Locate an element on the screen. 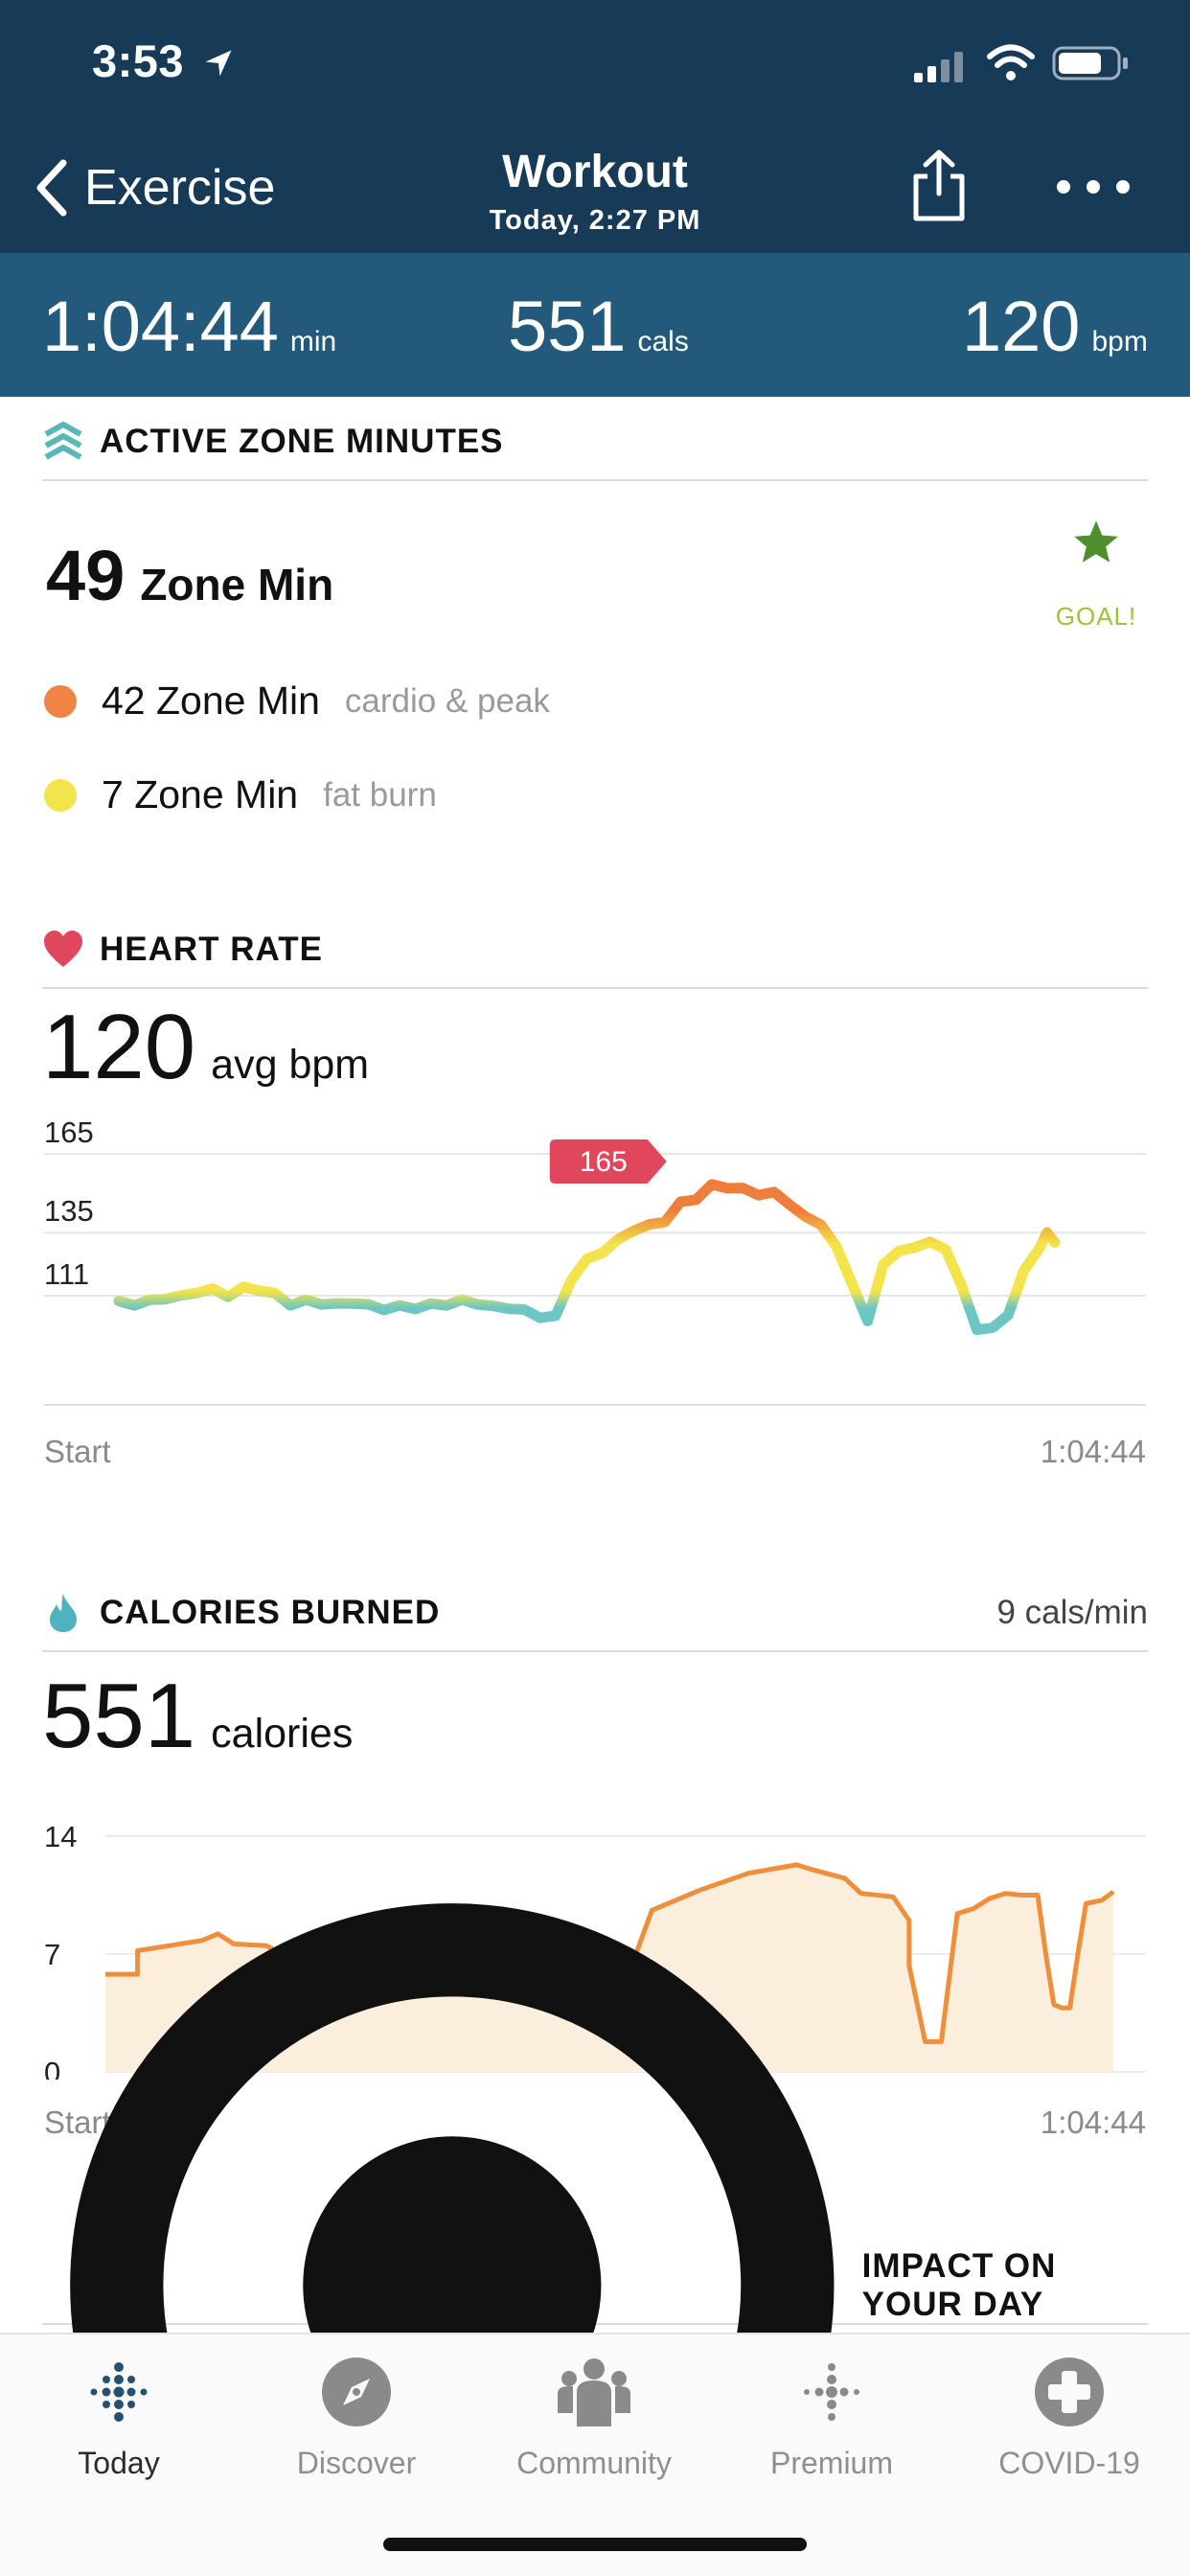  medical-cross-icon is located at coordinates (1070, 2392).